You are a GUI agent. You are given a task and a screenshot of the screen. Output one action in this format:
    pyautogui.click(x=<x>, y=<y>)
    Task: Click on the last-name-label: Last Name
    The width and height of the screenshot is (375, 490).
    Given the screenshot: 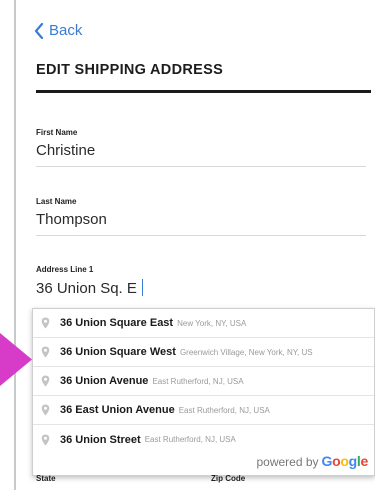 What is the action you would take?
    pyautogui.click(x=56, y=201)
    